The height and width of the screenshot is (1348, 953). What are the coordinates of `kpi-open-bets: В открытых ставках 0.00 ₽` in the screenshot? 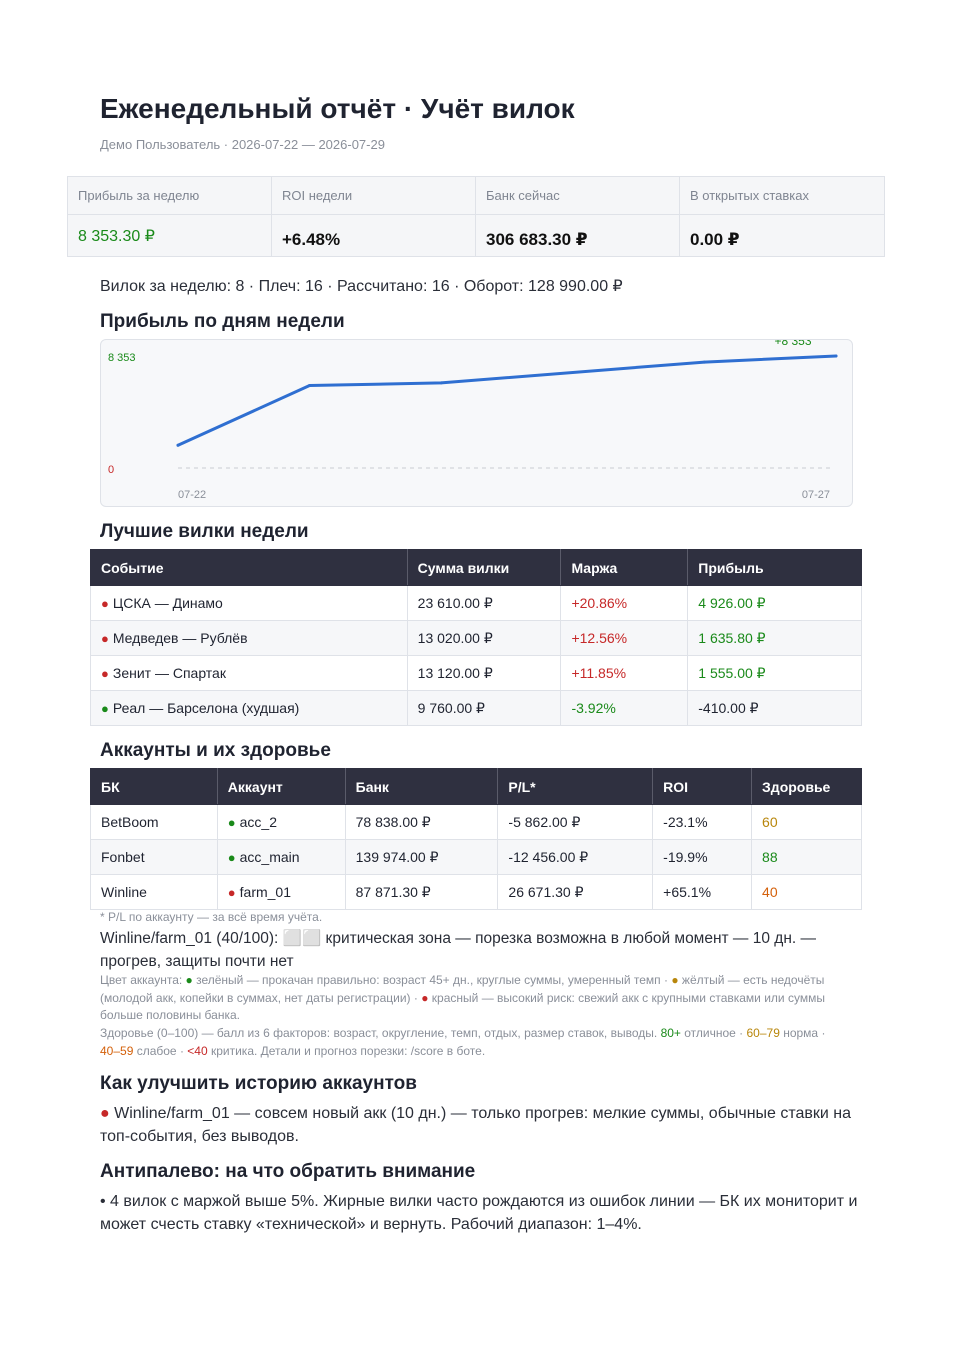 It's located at (782, 216).